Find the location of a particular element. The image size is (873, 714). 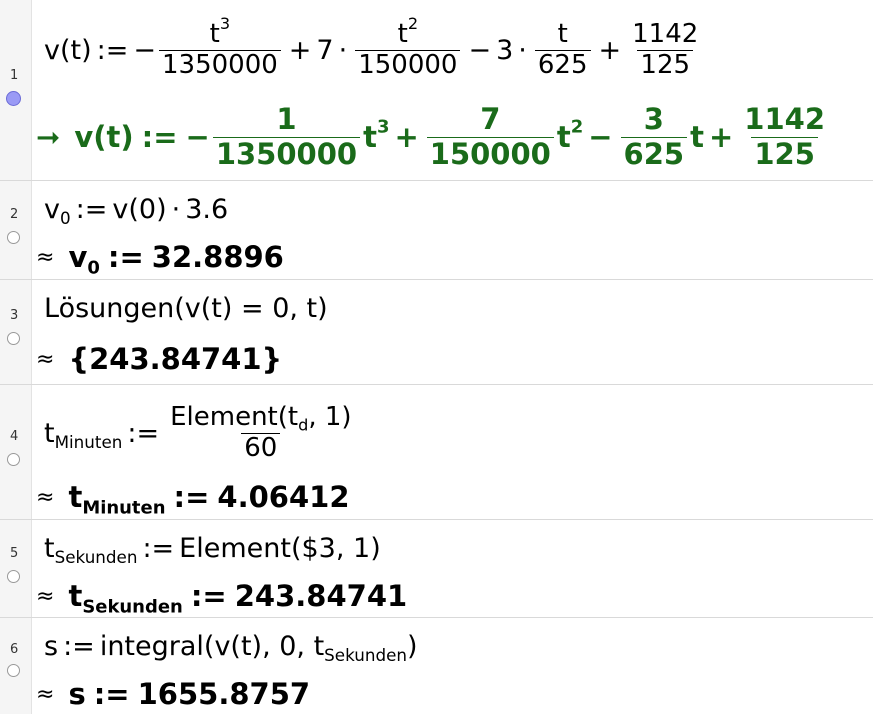

row-gutter: 3 is located at coordinates (16, 332).